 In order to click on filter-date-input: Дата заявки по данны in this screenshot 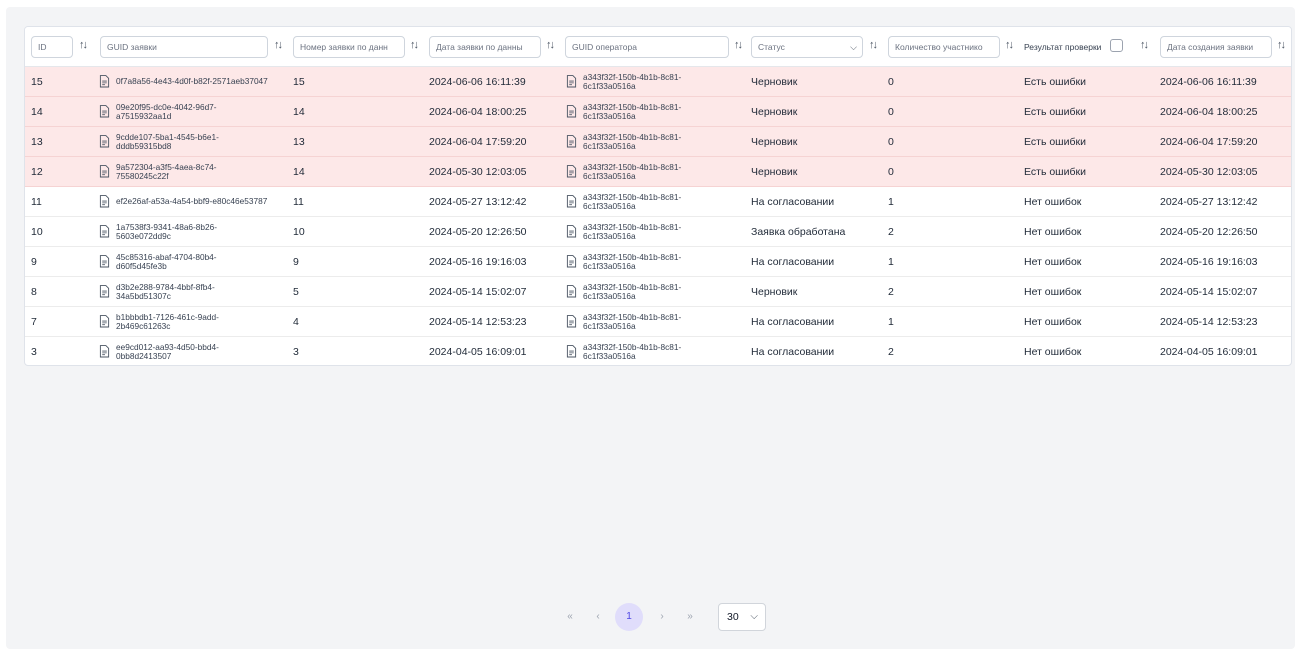, I will do `click(485, 47)`.